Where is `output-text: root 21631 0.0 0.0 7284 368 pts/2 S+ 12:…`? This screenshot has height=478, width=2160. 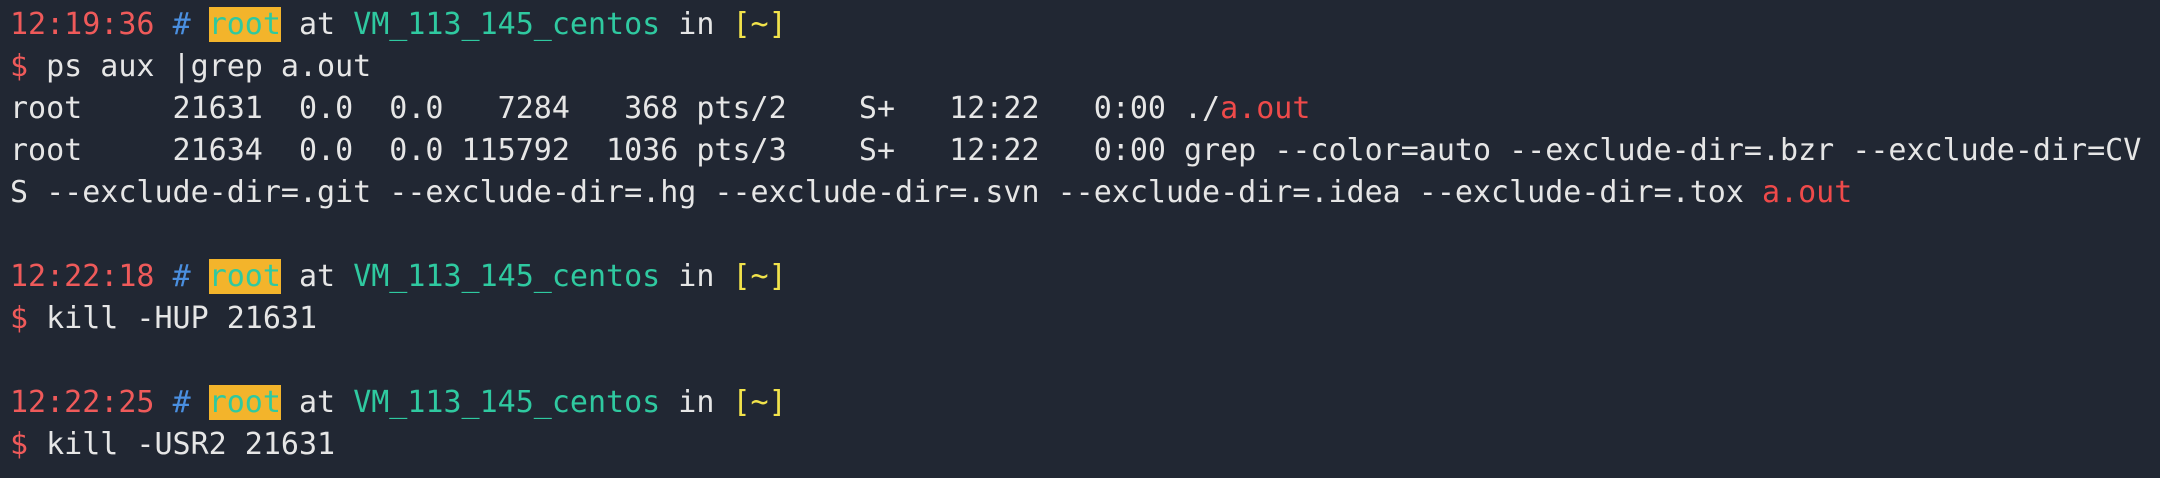
output-text: root 21631 0.0 0.0 7284 368 pts/2 S+ 12:… is located at coordinates (615, 108).